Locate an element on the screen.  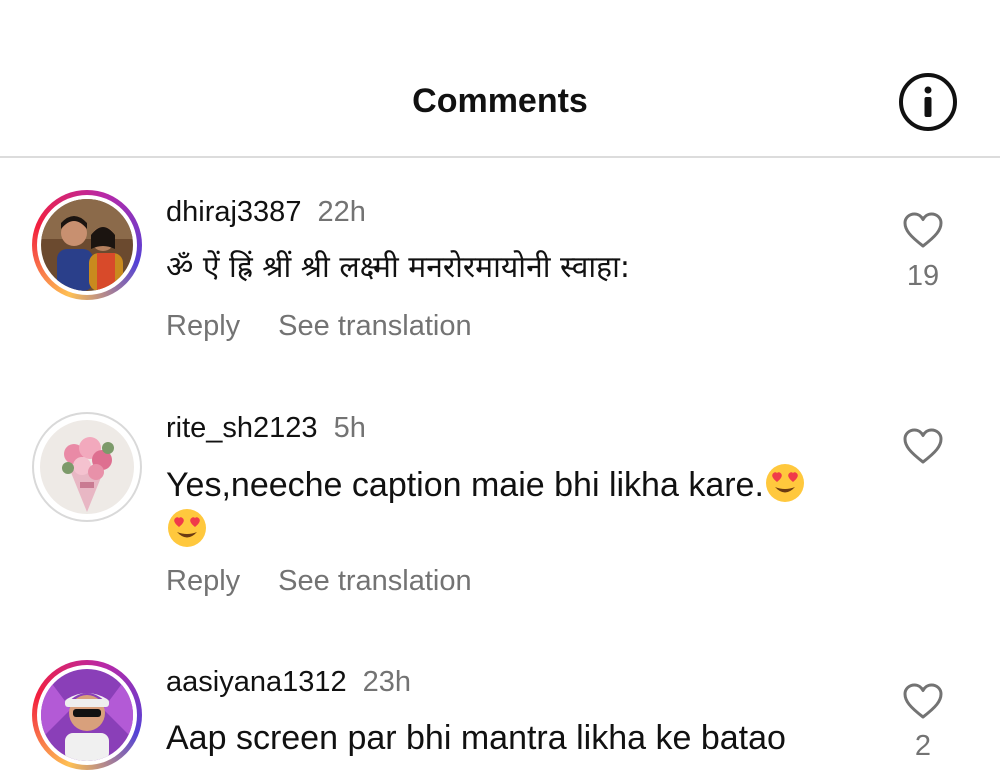
comment-text-body: Yes,neeche caption maie bhi likha kare. is located at coordinates (465, 485).